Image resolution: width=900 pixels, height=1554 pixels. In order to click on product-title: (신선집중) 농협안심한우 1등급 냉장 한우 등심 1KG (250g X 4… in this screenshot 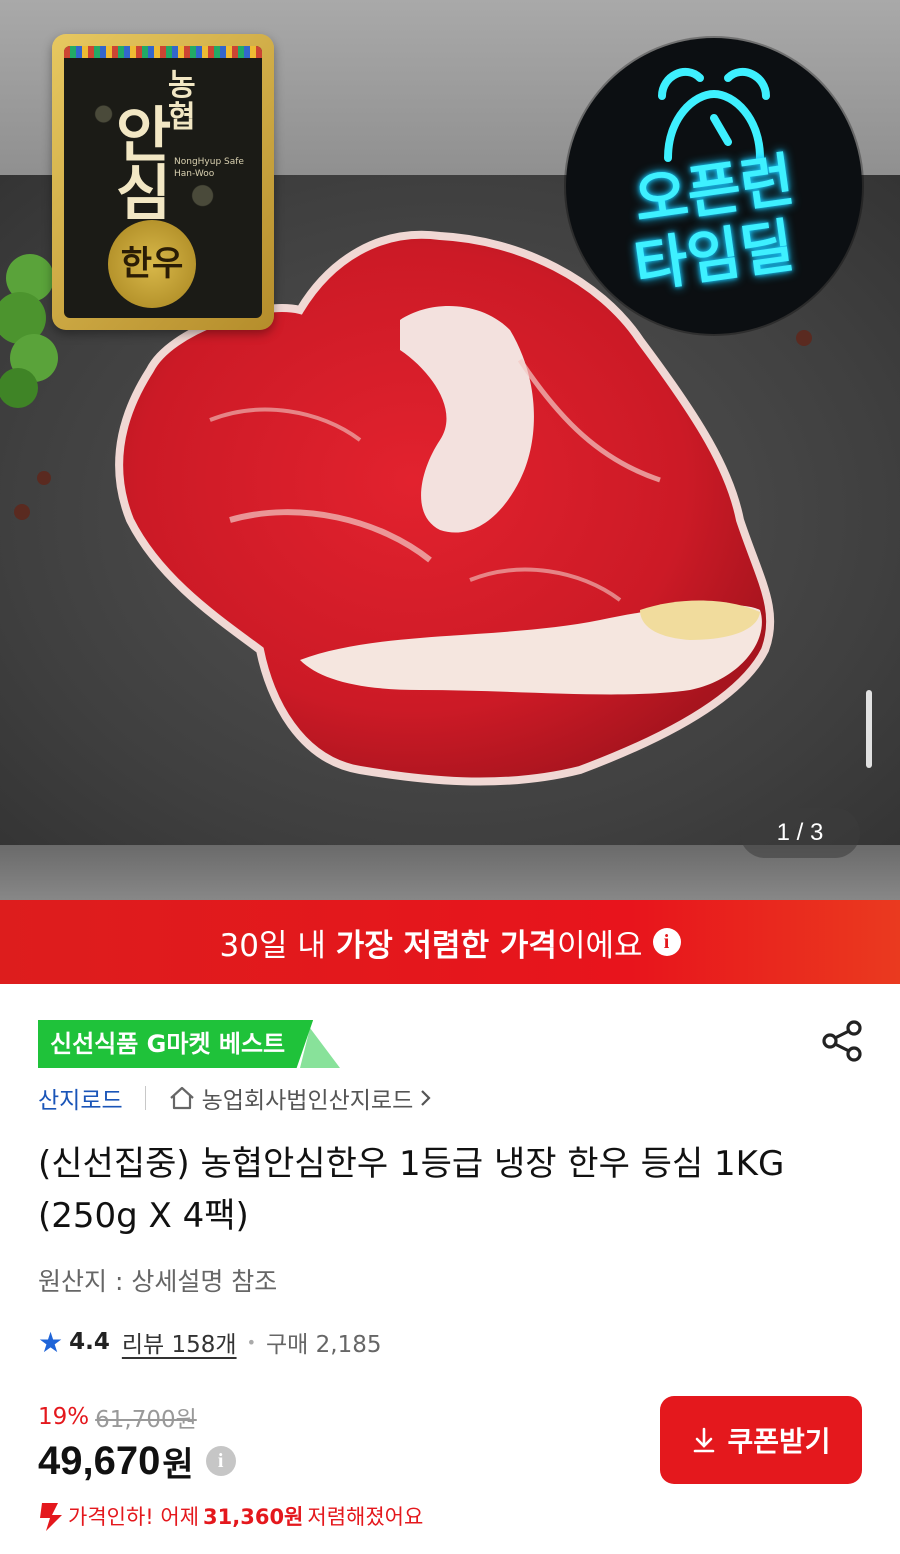, I will do `click(411, 1190)`.